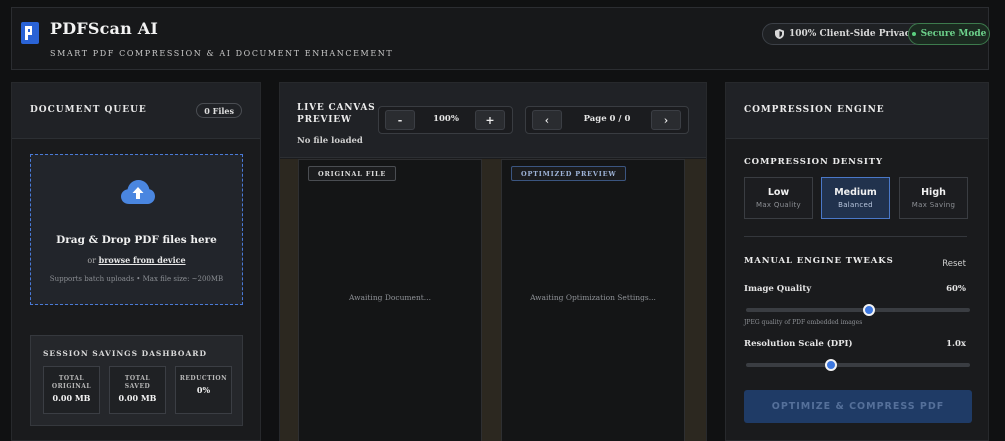 Image resolution: width=1005 pixels, height=441 pixels. I want to click on density-option-sub: Max Quality, so click(778, 205).